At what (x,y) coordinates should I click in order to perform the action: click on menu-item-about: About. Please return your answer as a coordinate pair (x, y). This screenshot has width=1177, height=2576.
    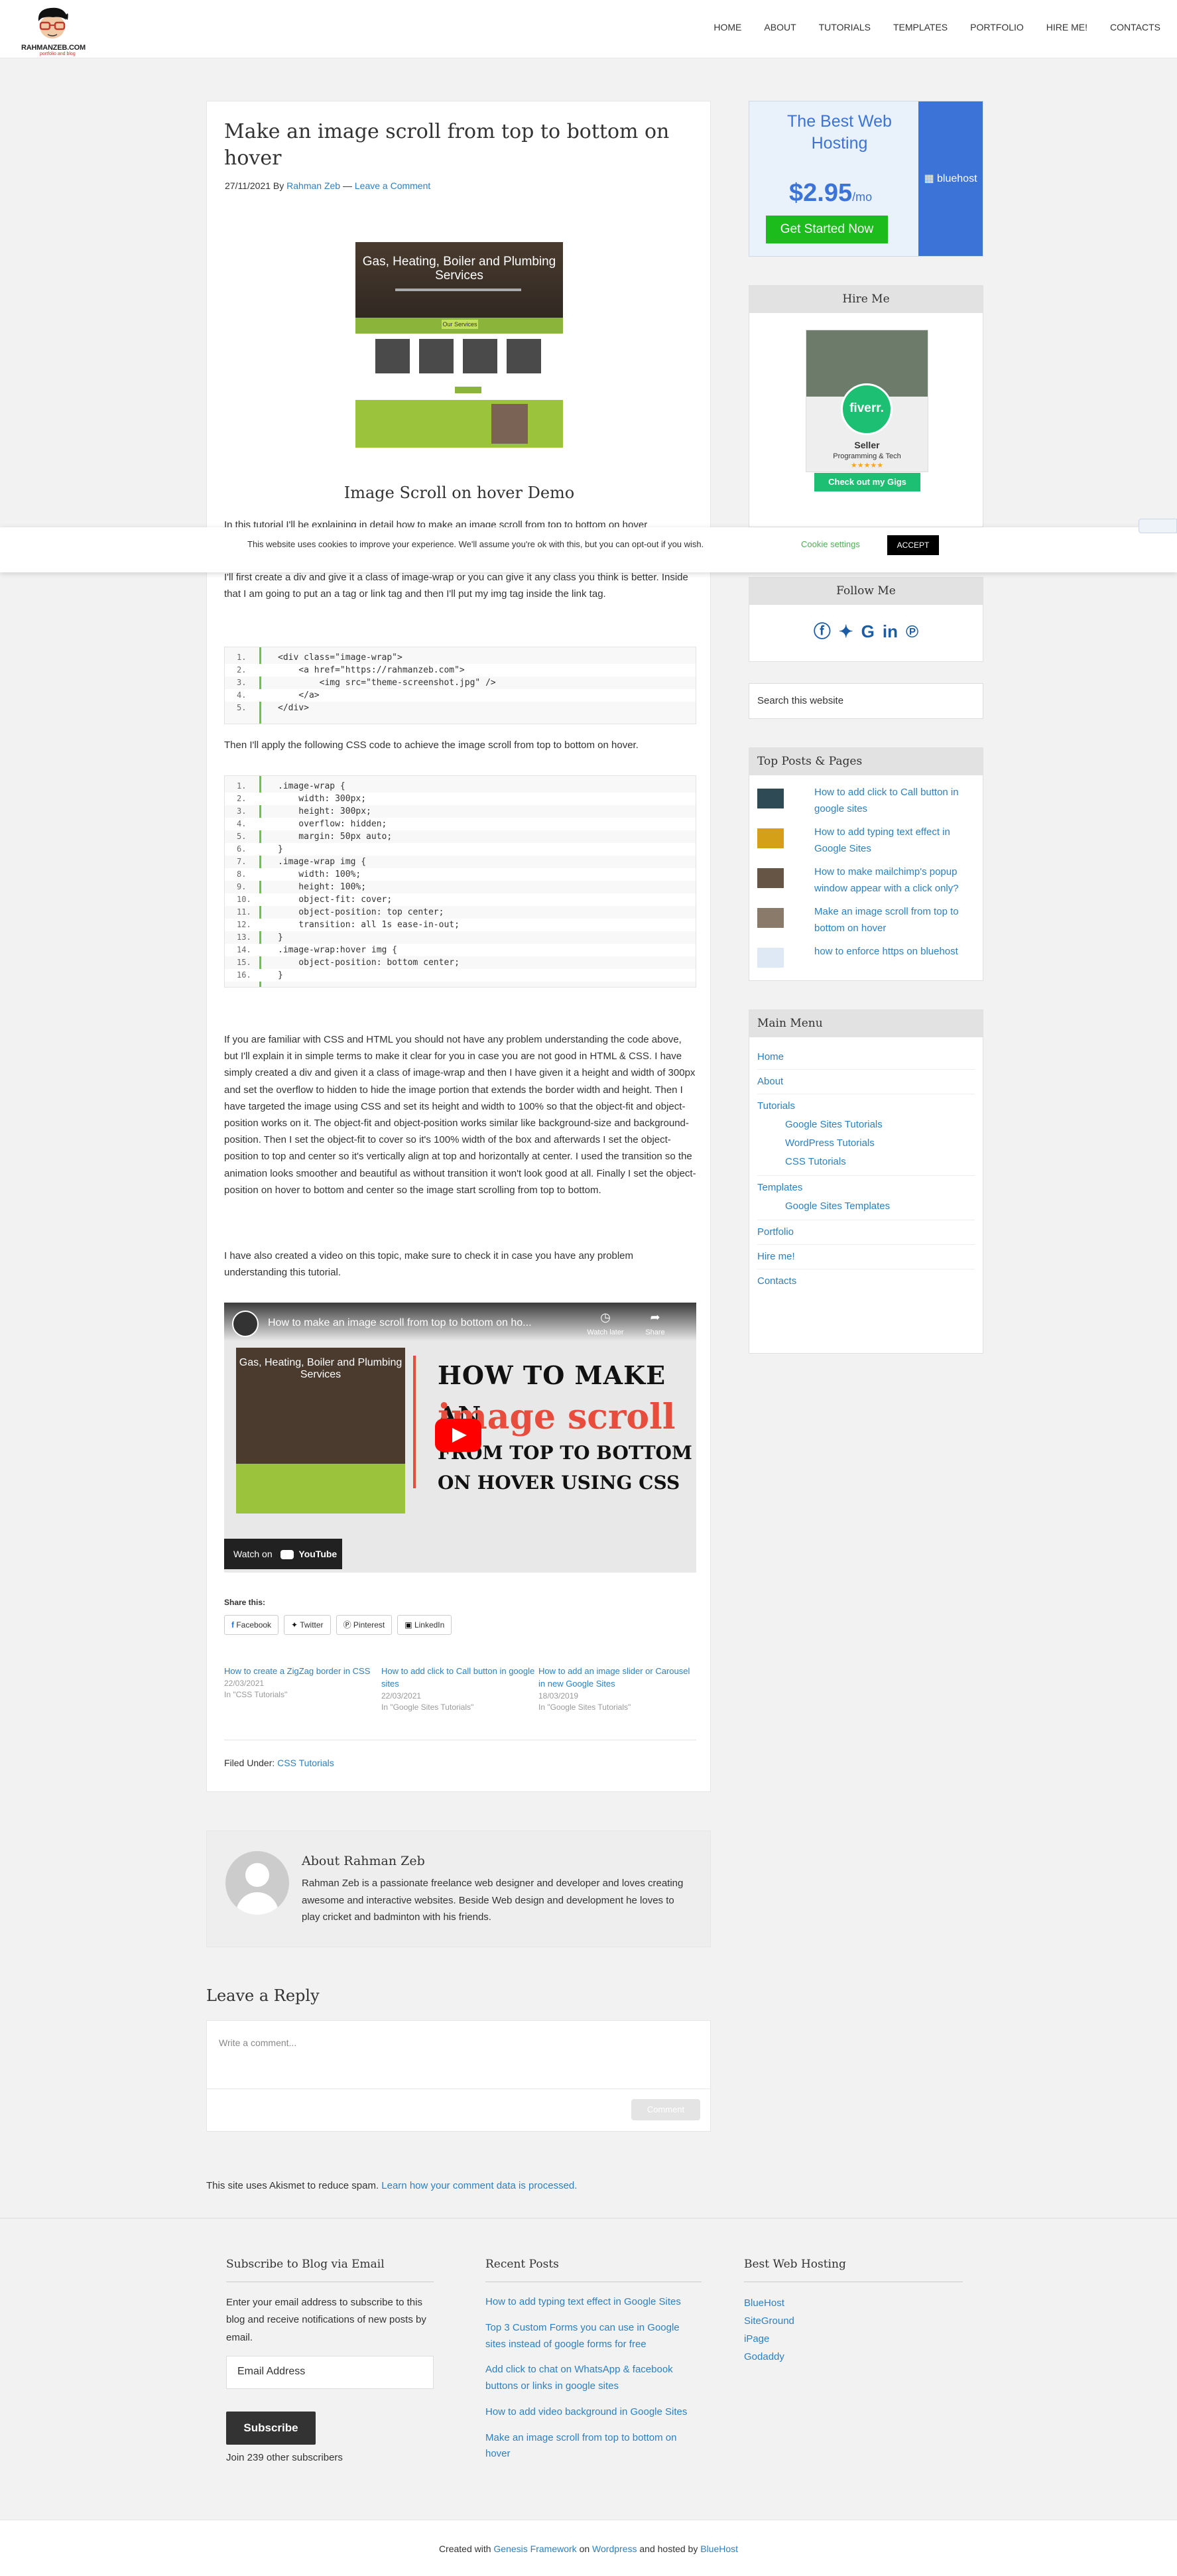
    Looking at the image, I should click on (866, 1082).